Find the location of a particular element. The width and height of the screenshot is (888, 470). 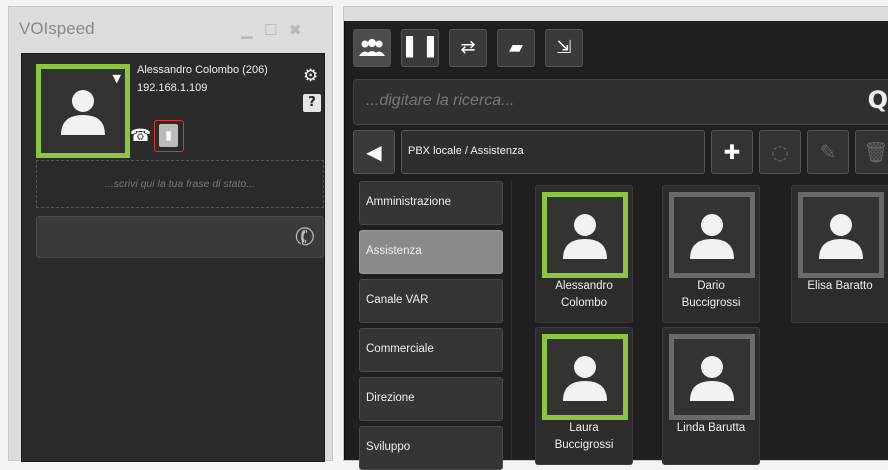

group-item: Direzione is located at coordinates (431, 399).